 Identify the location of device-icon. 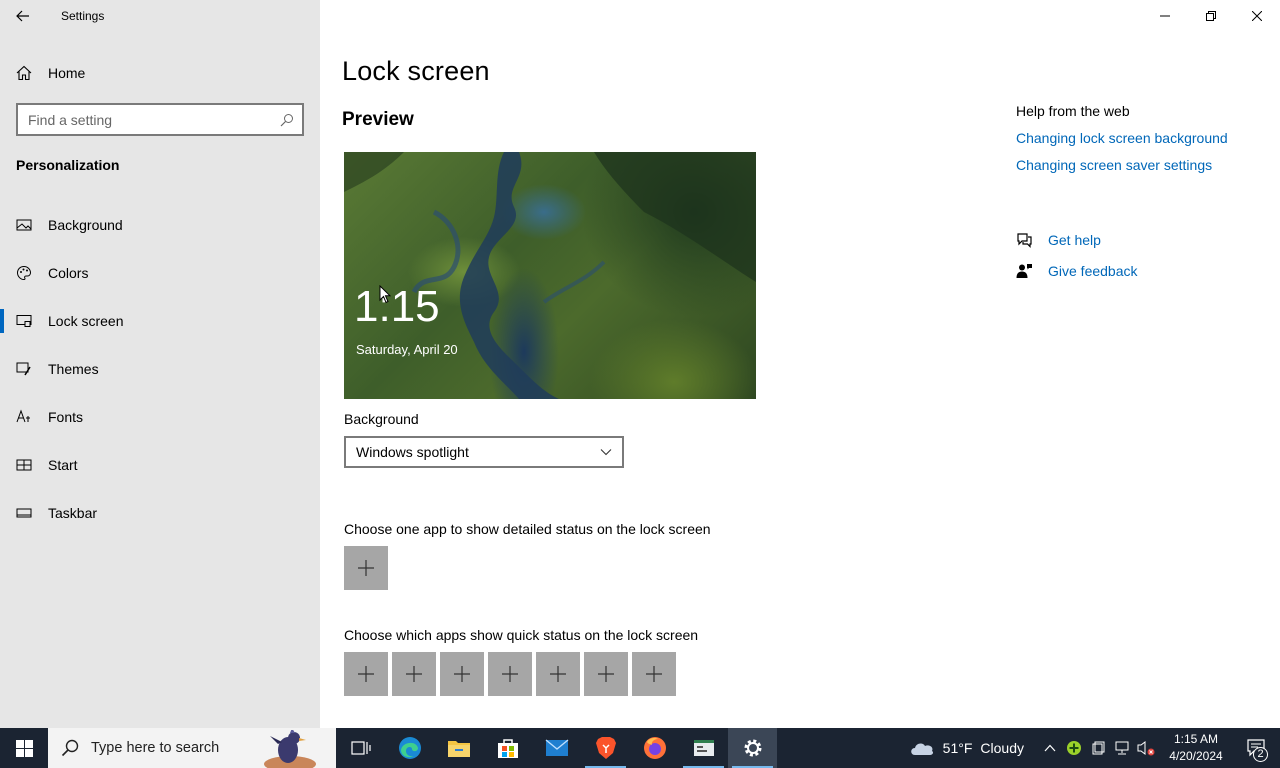
(1098, 748).